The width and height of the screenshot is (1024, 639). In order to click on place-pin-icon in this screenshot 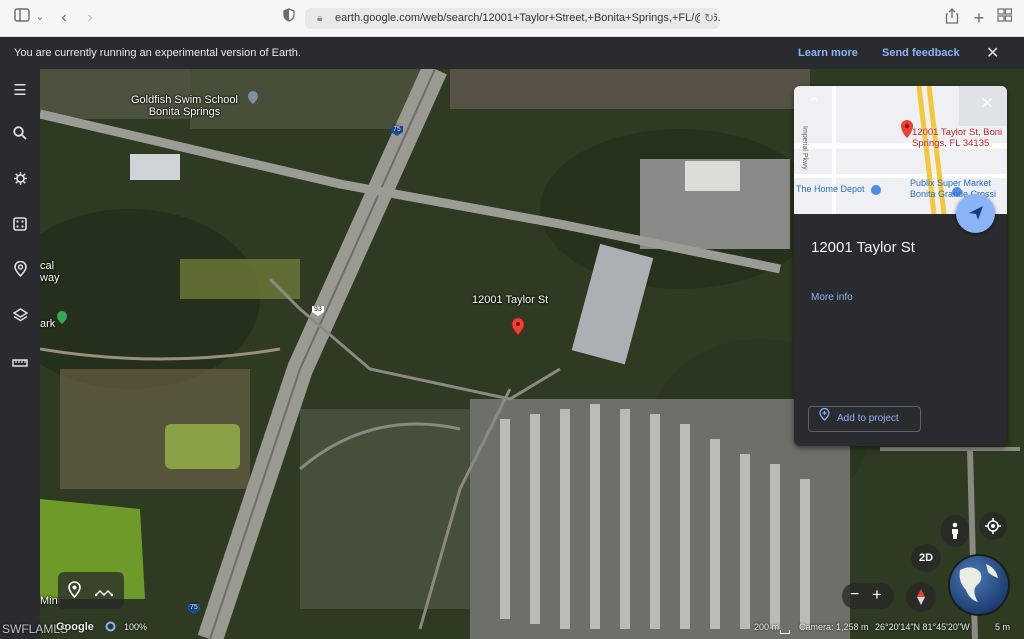, I will do `click(74, 592)`.